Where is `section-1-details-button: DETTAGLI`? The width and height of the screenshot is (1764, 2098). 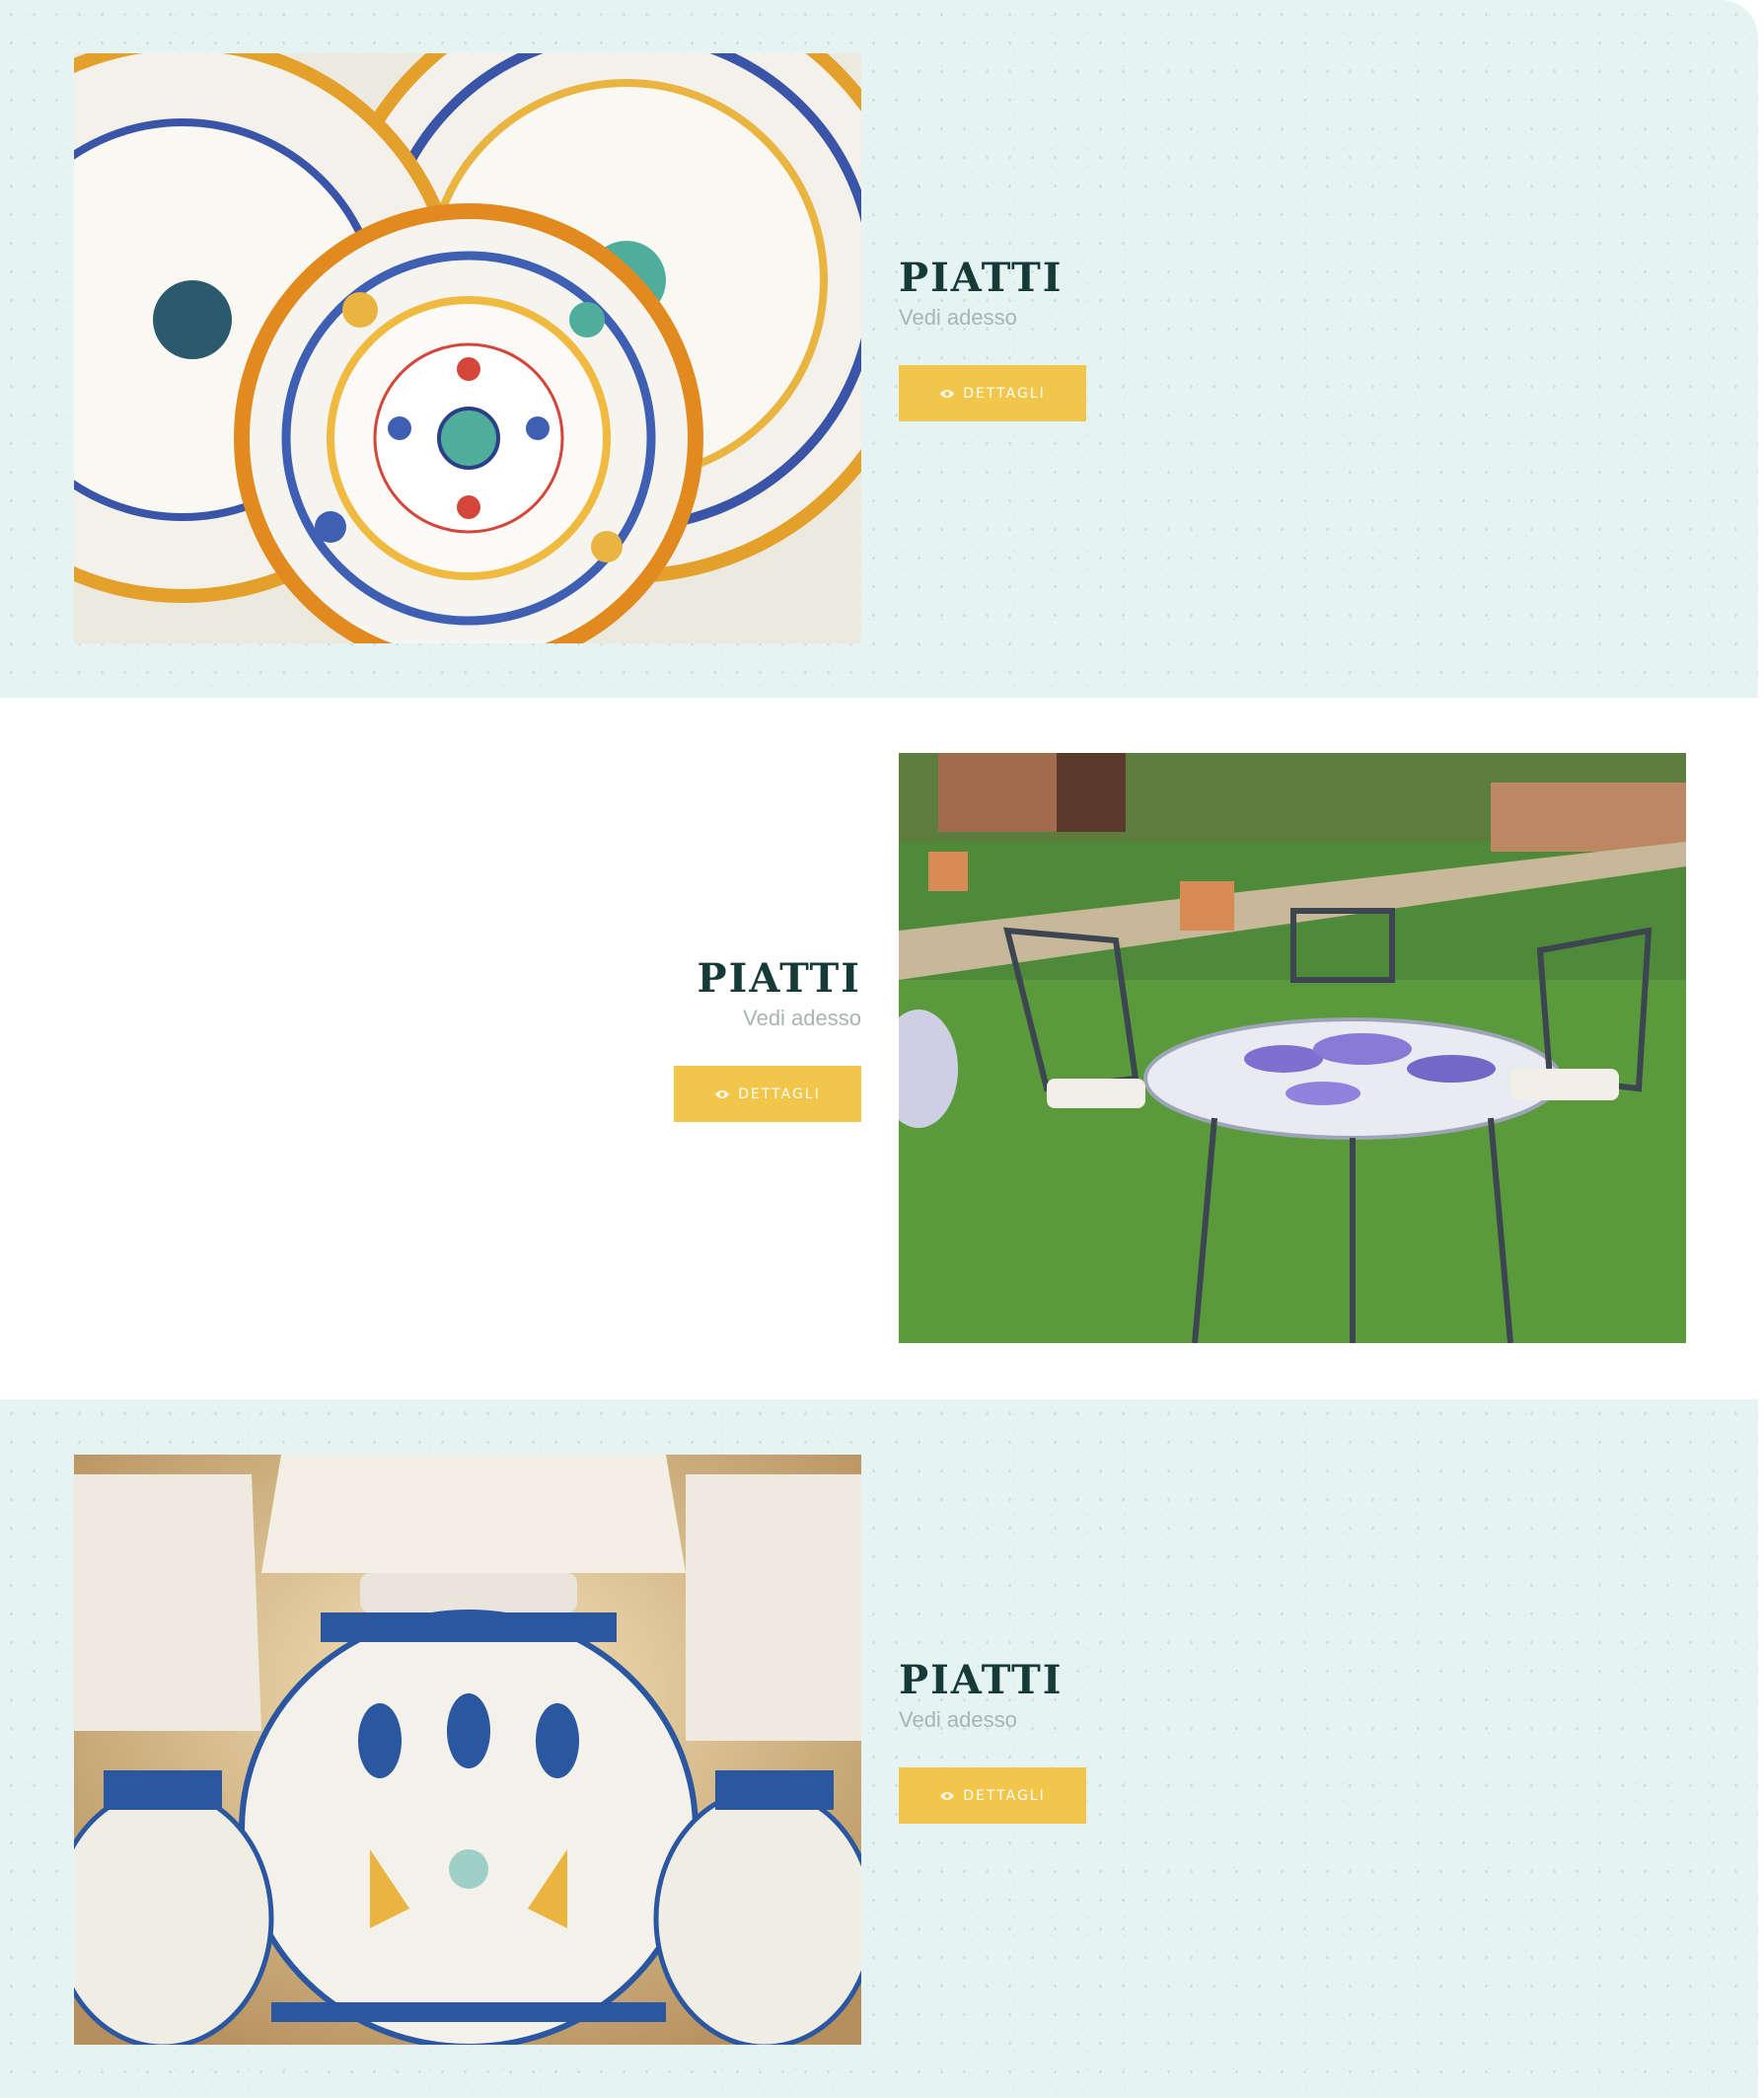 section-1-details-button: DETTAGLI is located at coordinates (992, 393).